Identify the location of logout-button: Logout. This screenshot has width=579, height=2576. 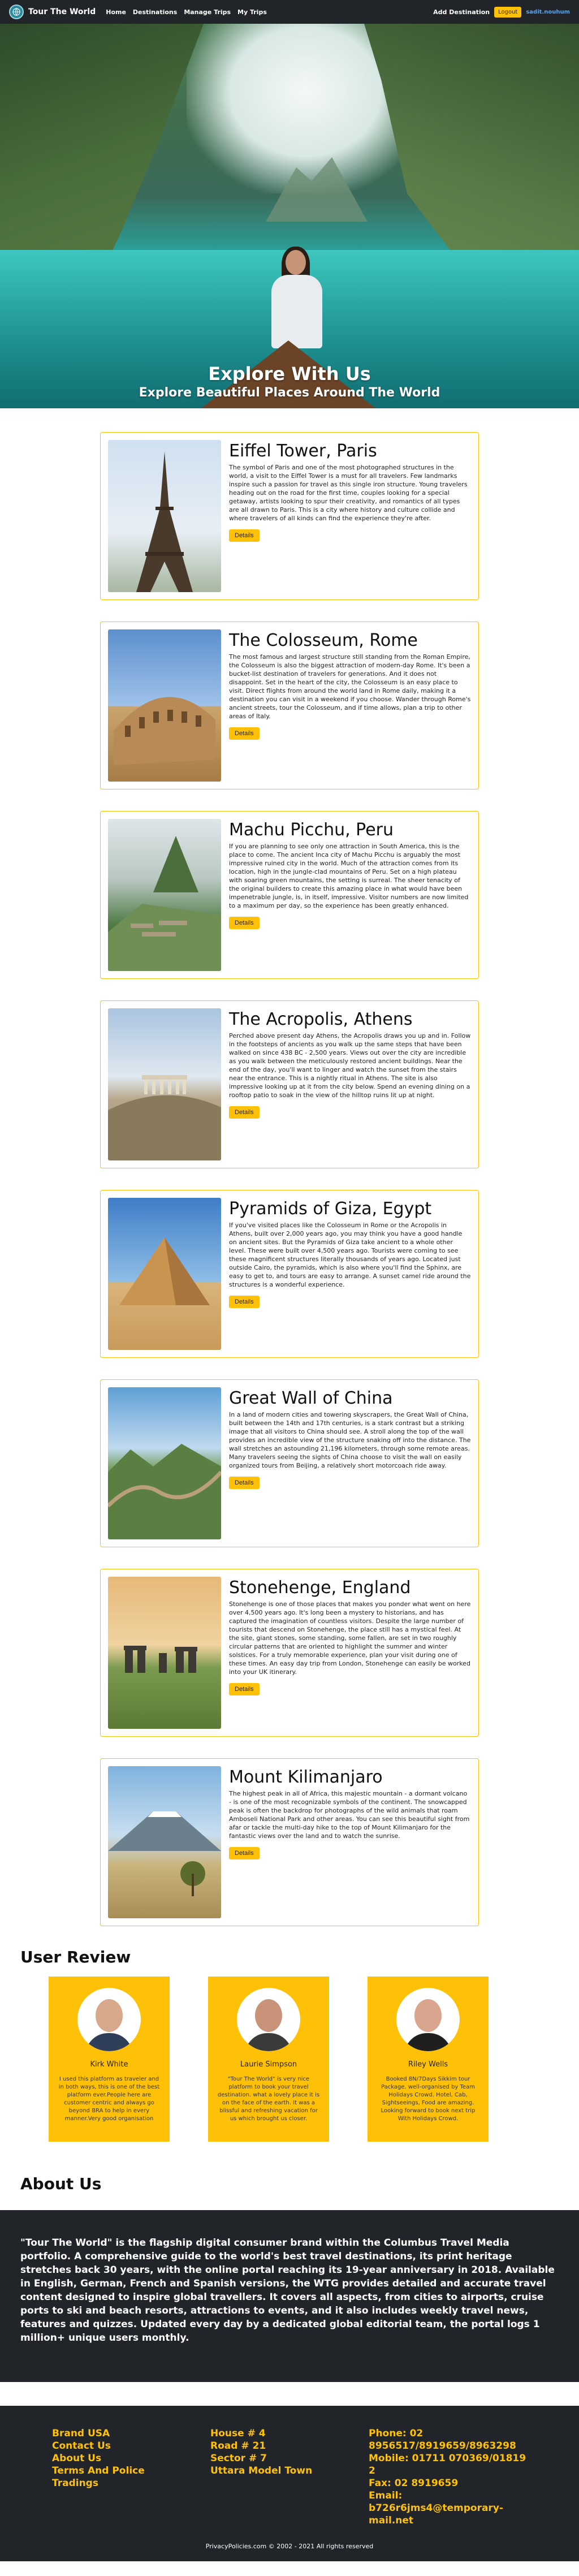
(508, 12).